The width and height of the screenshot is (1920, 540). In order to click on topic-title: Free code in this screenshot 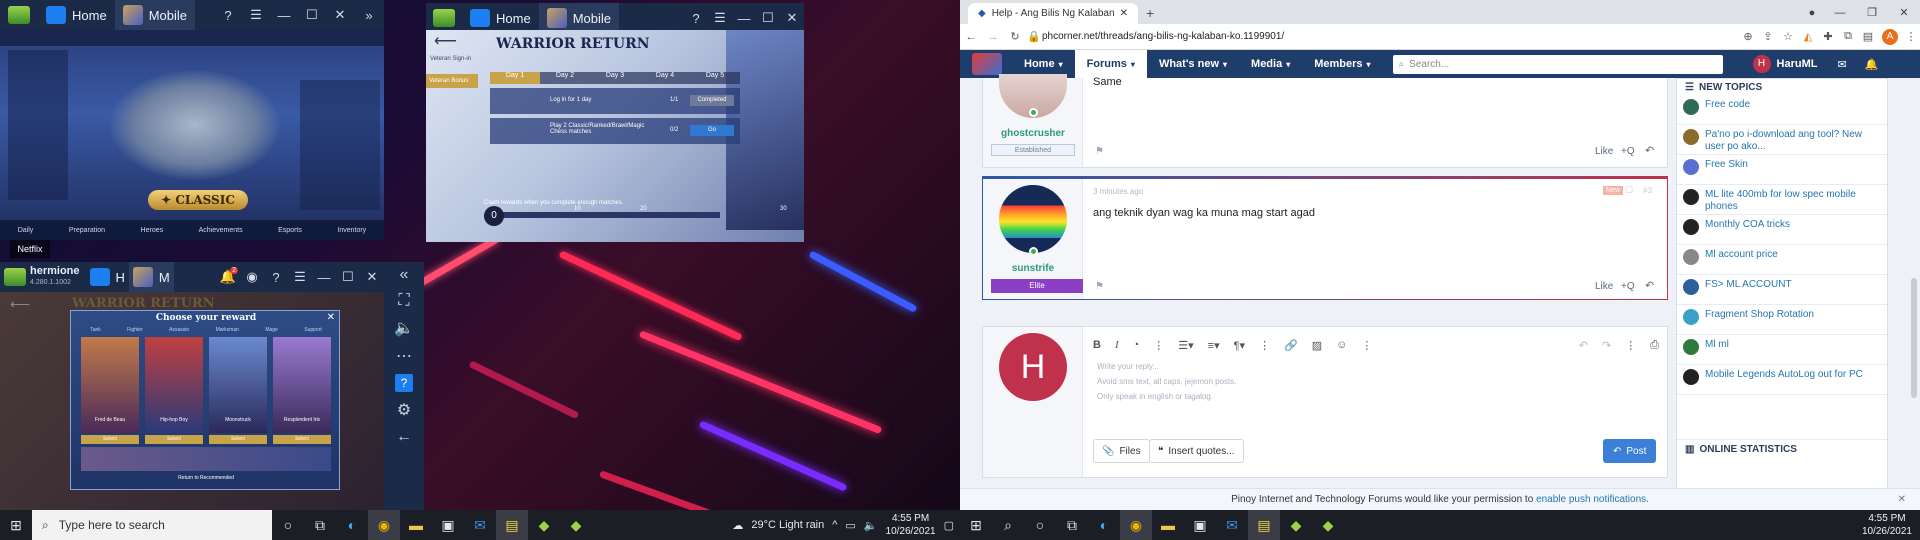, I will do `click(1727, 105)`.